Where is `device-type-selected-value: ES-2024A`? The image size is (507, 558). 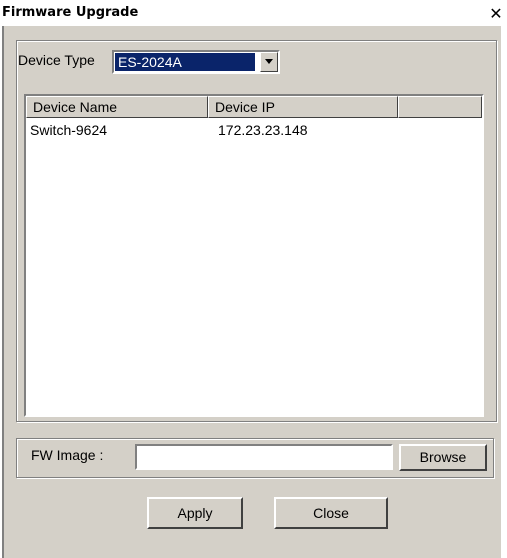 device-type-selected-value: ES-2024A is located at coordinates (185, 62).